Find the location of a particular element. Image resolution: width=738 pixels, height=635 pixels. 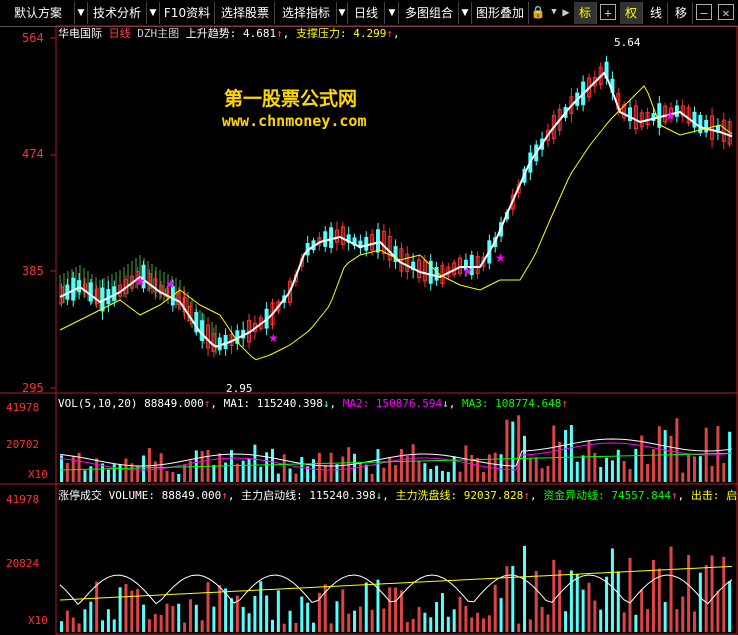

indicator-name: DZH主图 is located at coordinates (158, 33).